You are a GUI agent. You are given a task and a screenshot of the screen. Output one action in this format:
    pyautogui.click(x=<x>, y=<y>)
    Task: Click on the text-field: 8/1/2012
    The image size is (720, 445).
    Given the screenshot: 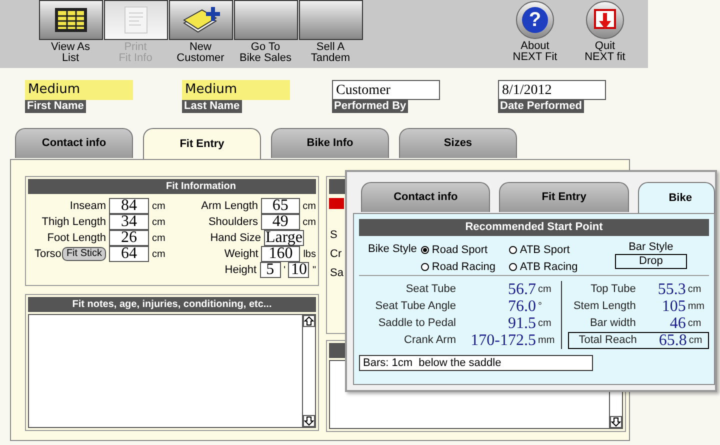 What is the action you would take?
    pyautogui.click(x=552, y=90)
    